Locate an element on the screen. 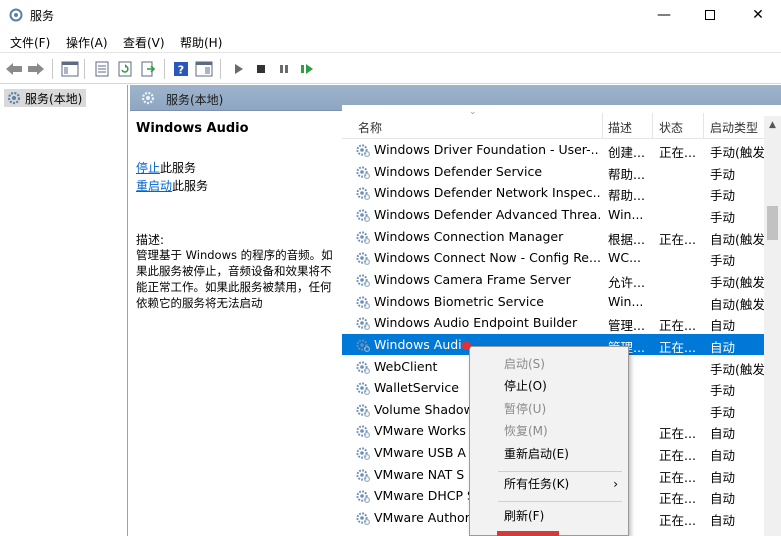 This screenshot has height=536, width=781. scrollbar-thumb is located at coordinates (772, 223).